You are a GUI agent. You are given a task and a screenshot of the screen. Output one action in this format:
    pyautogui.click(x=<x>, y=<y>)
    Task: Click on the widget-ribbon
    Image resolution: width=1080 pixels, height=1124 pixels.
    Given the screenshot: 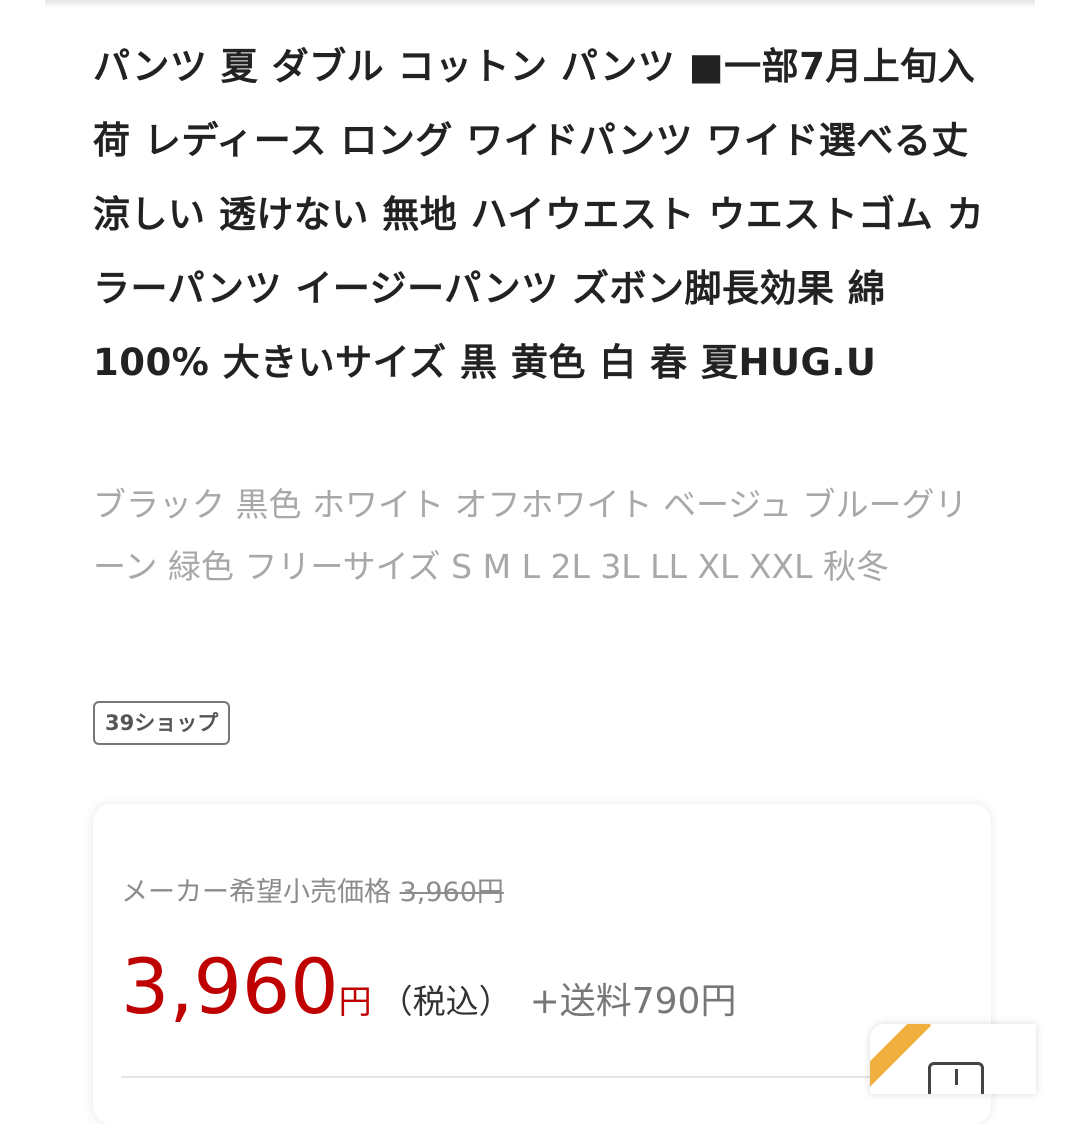 What is the action you would take?
    pyautogui.click(x=901, y=1057)
    